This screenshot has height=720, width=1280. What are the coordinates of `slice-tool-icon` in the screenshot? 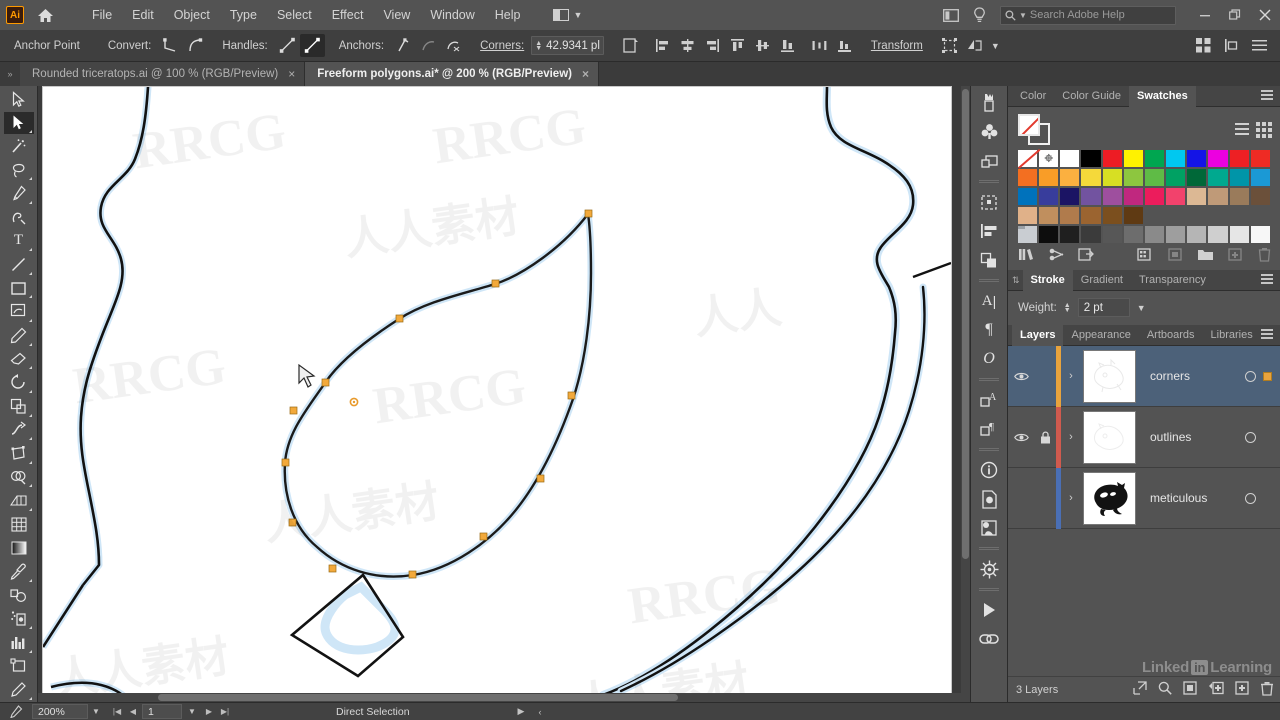 It's located at (19, 689).